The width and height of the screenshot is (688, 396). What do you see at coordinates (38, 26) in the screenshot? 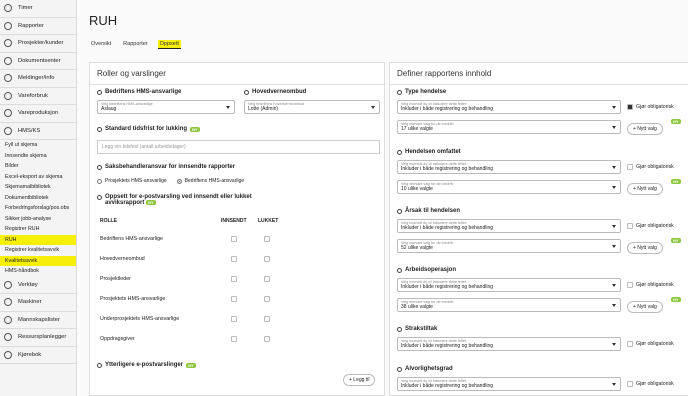
I see `nav-item-report: Rapporter` at bounding box center [38, 26].